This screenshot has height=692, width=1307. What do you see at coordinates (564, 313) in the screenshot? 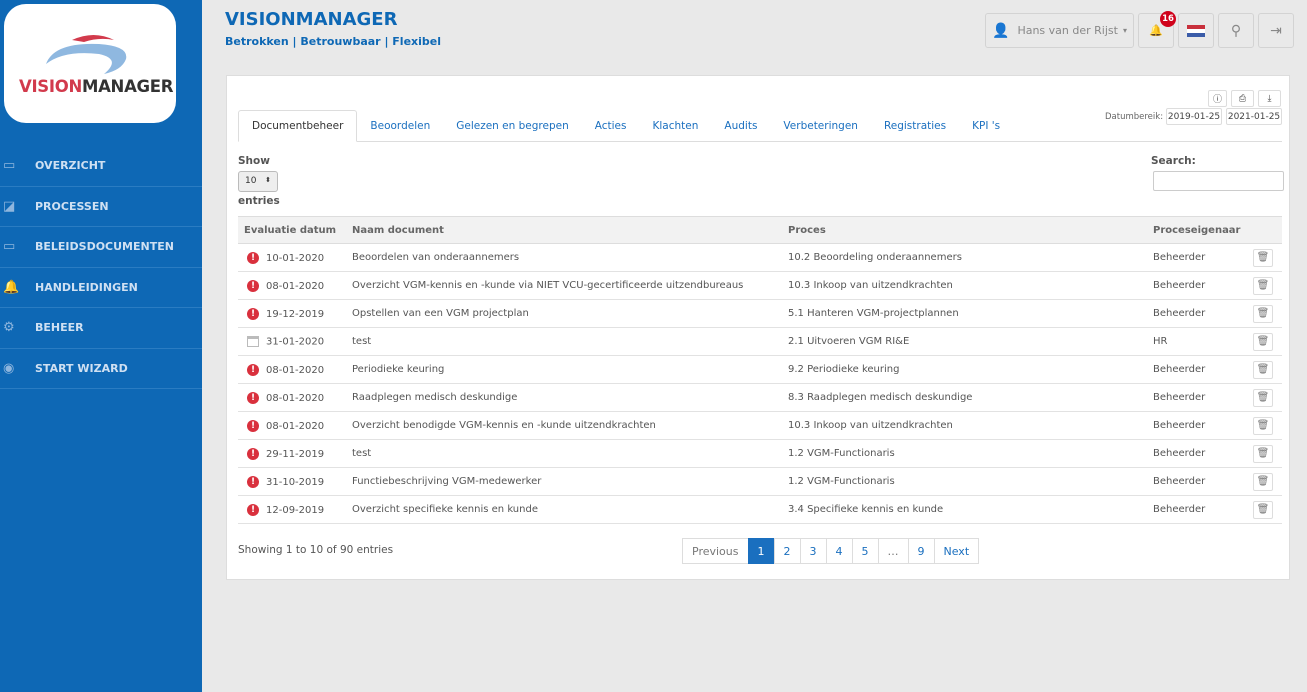
I see `document-name: Opstellen van een VGM projectplan` at bounding box center [564, 313].